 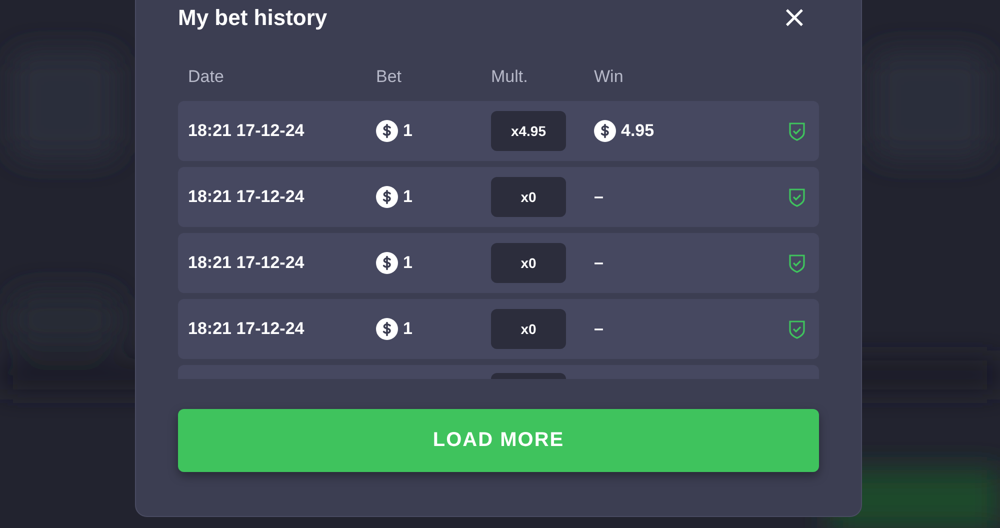 I want to click on column-header: Bet, so click(x=389, y=77).